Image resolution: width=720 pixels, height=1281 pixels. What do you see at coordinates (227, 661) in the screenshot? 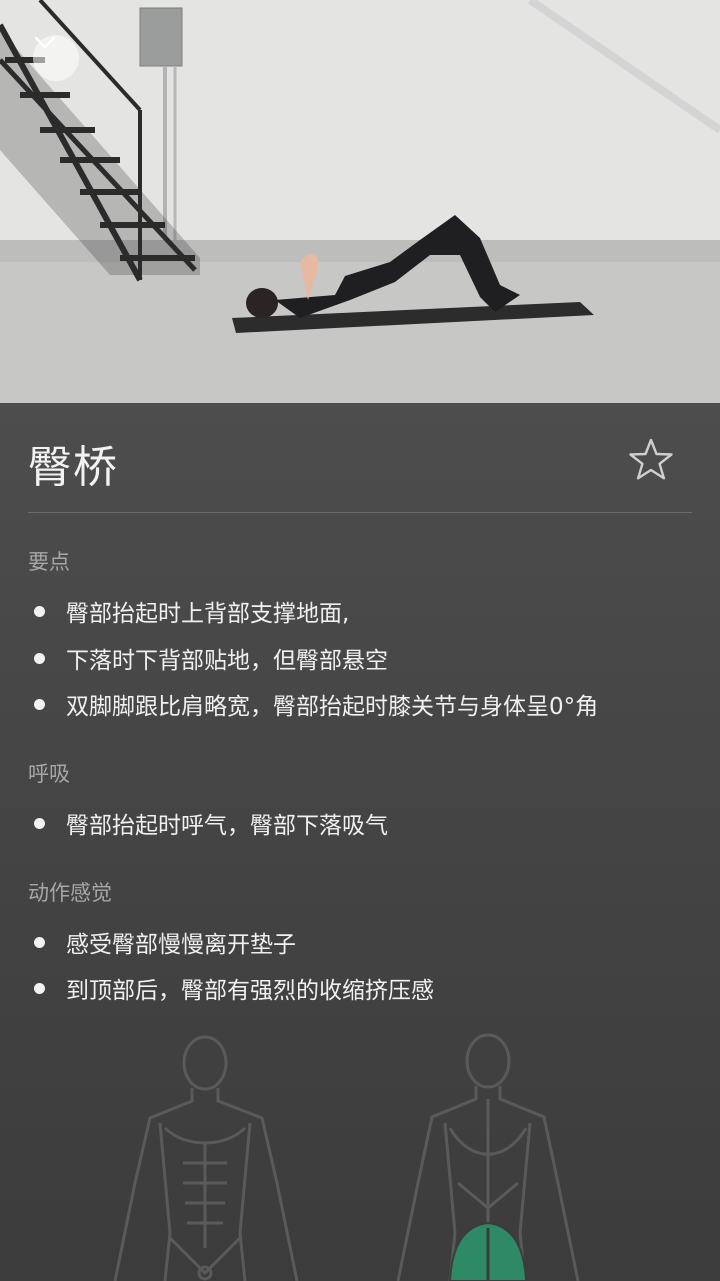
I see `list-item-text: 下落时下背部贴地，但臀部悬空` at bounding box center [227, 661].